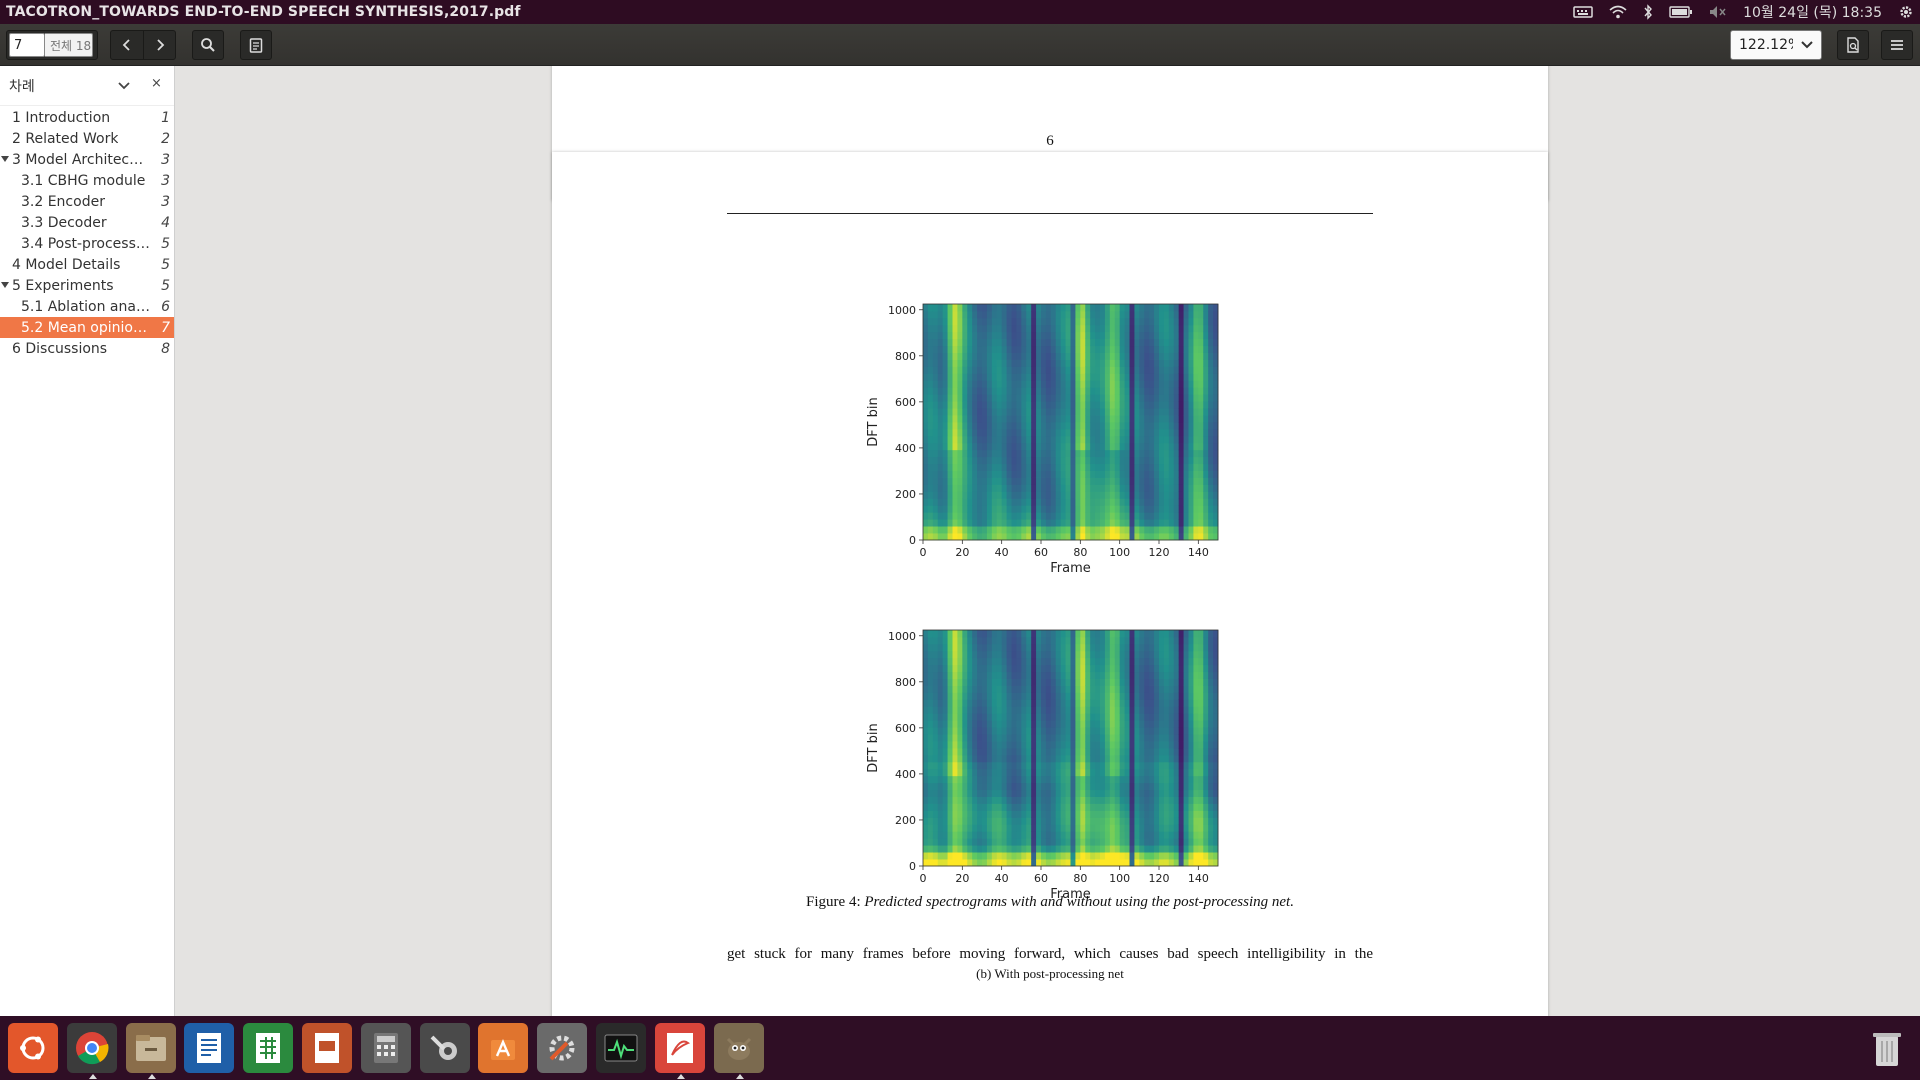  What do you see at coordinates (1198, 552) in the screenshot?
I see `x-tick-label: 140` at bounding box center [1198, 552].